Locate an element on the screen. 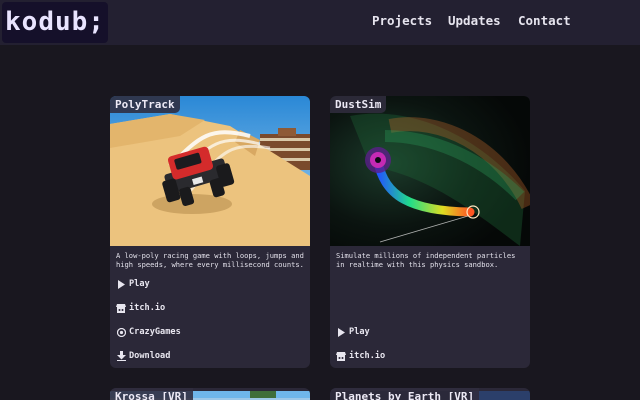  card-title: PolyTrack is located at coordinates (145, 104).